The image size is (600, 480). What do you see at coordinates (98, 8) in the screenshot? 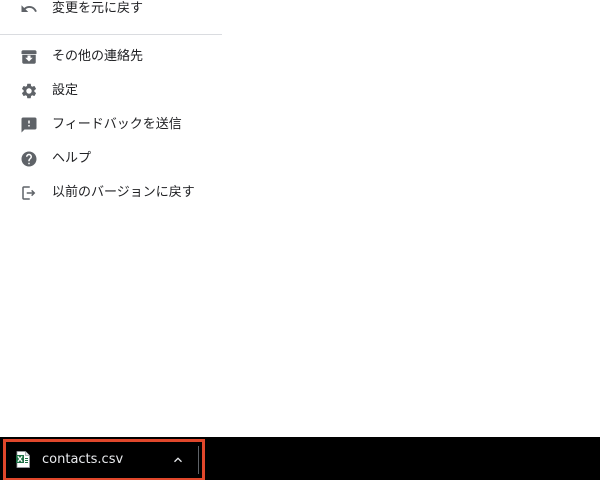
I see `menu-item-label: 変更を元に戻す` at bounding box center [98, 8].